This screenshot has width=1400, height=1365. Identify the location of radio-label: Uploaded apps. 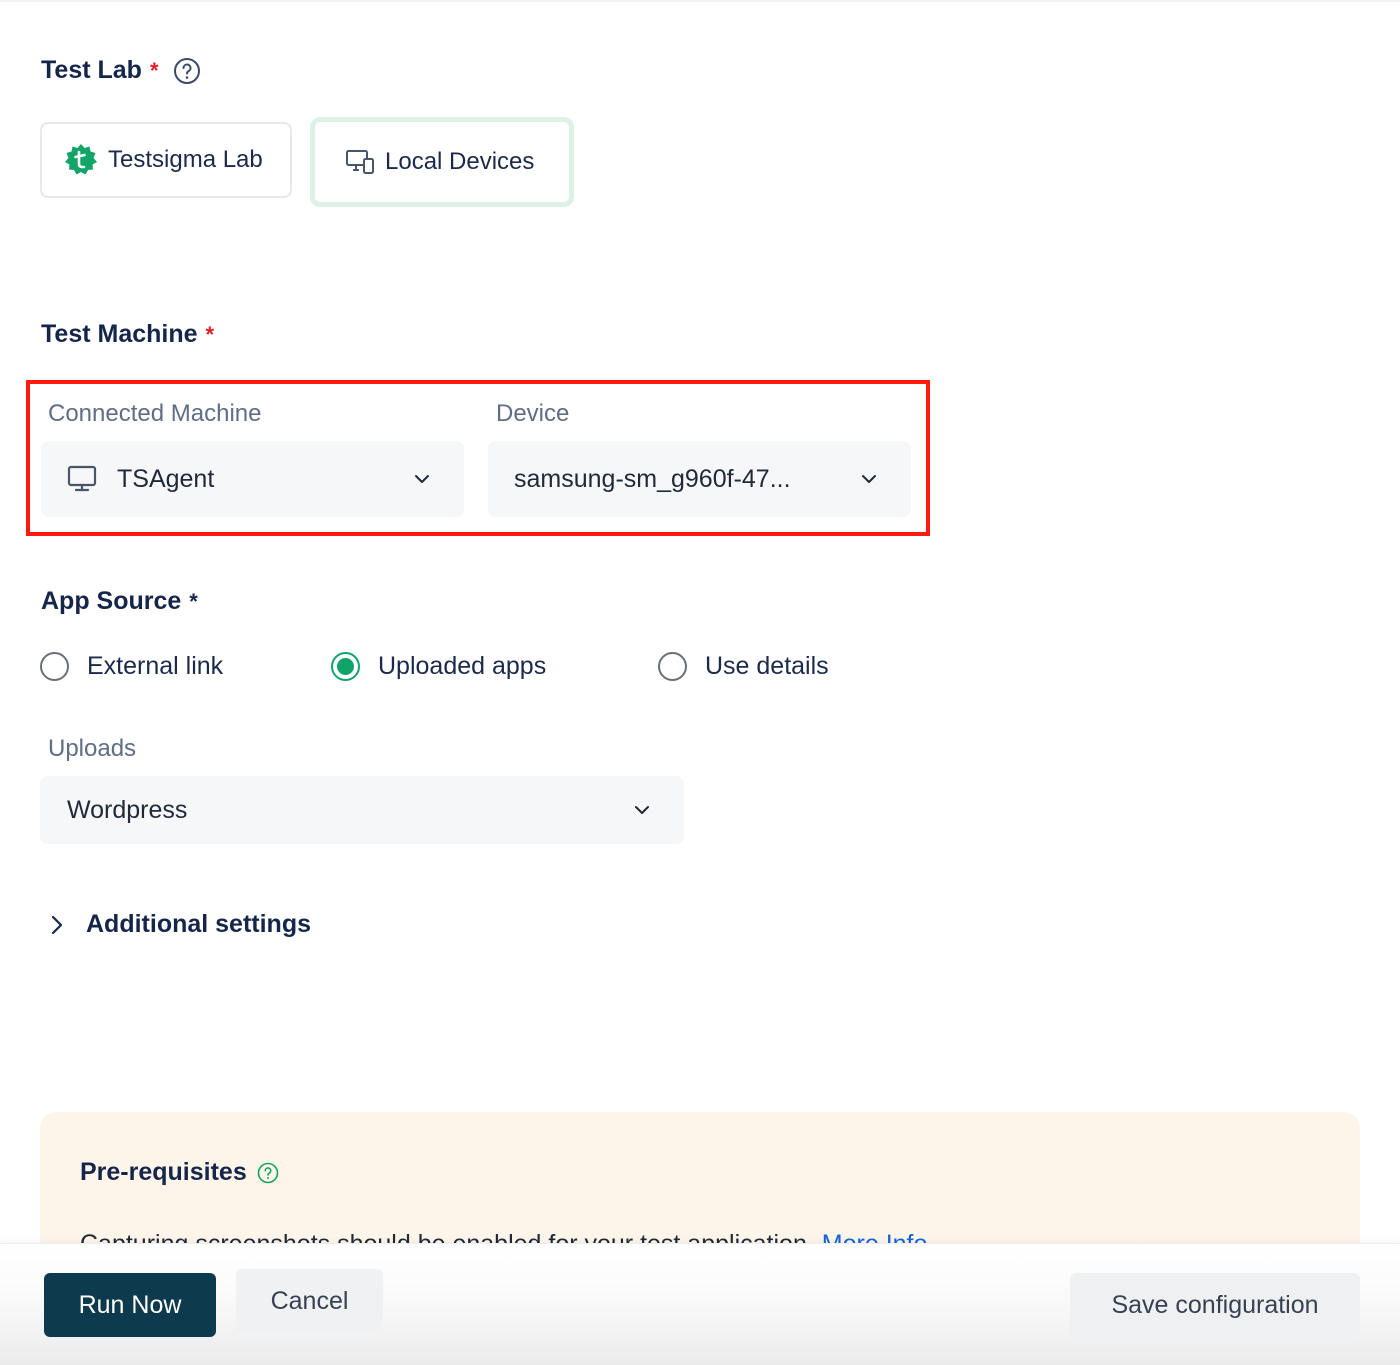
(462, 666).